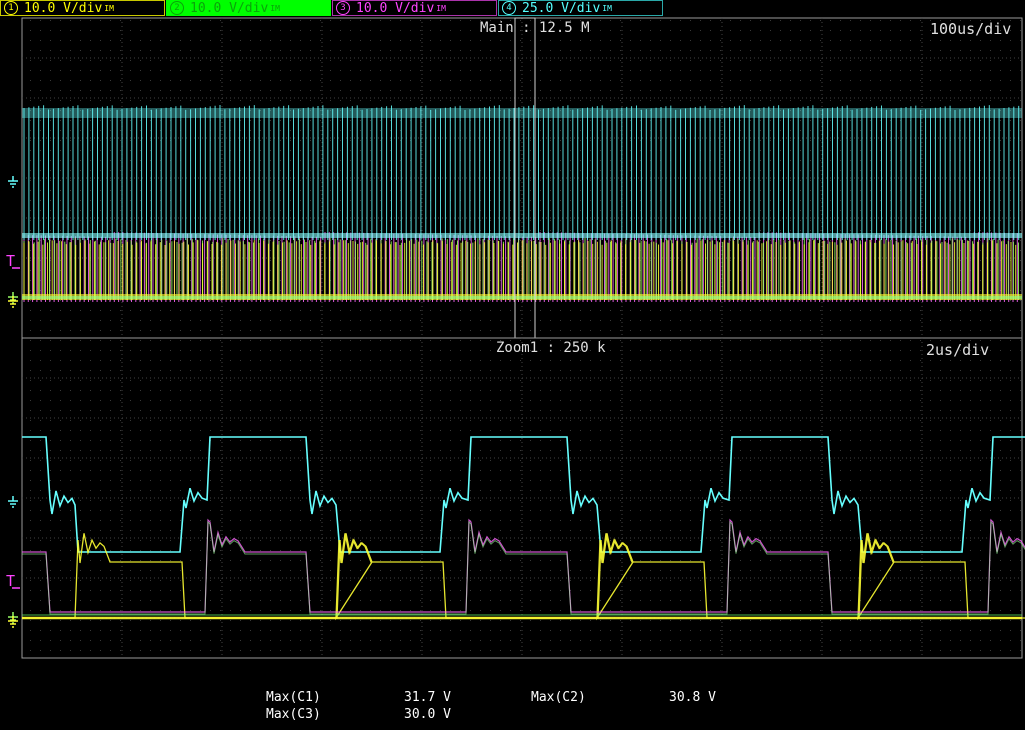  I want to click on main-timebase: 100us/div, so click(971, 29).